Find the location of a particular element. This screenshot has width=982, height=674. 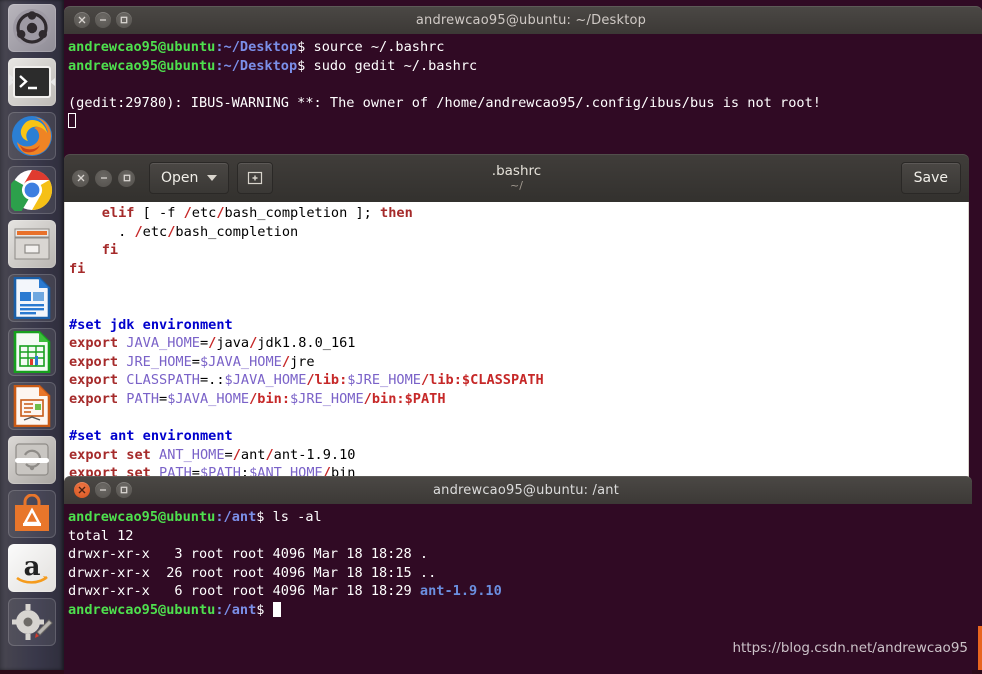

editor-token: #set ant environment is located at coordinates (151, 436).